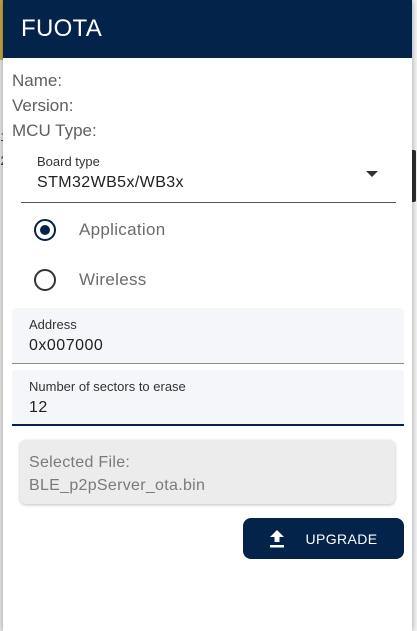 The height and width of the screenshot is (631, 417). I want to click on radio-wireless: Wireless, so click(90, 280).